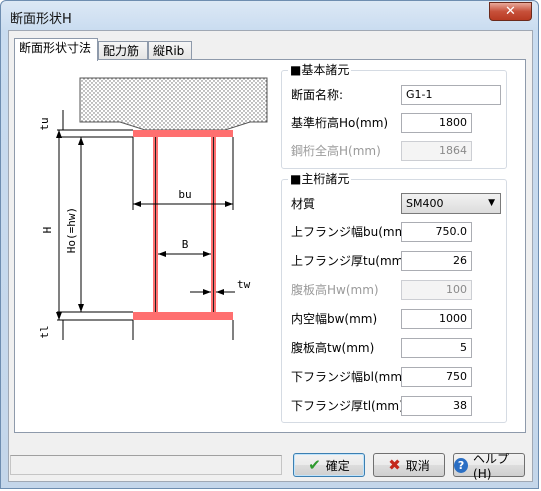 The width and height of the screenshot is (541, 491). Describe the element at coordinates (303, 204) in the screenshot. I see `material-label: 材質` at that location.